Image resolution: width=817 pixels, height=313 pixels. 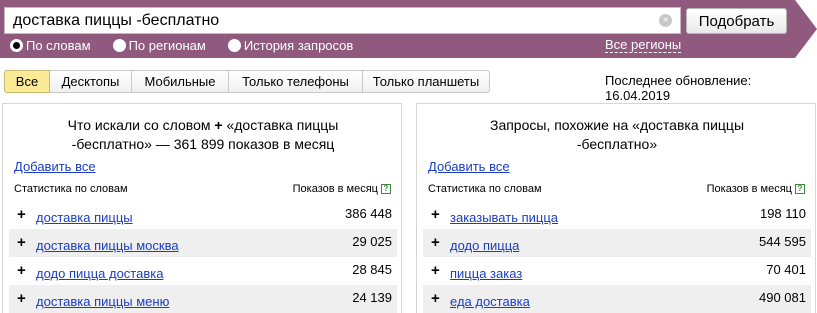 I want to click on phrase-link: заказывать пицца, so click(x=504, y=217).